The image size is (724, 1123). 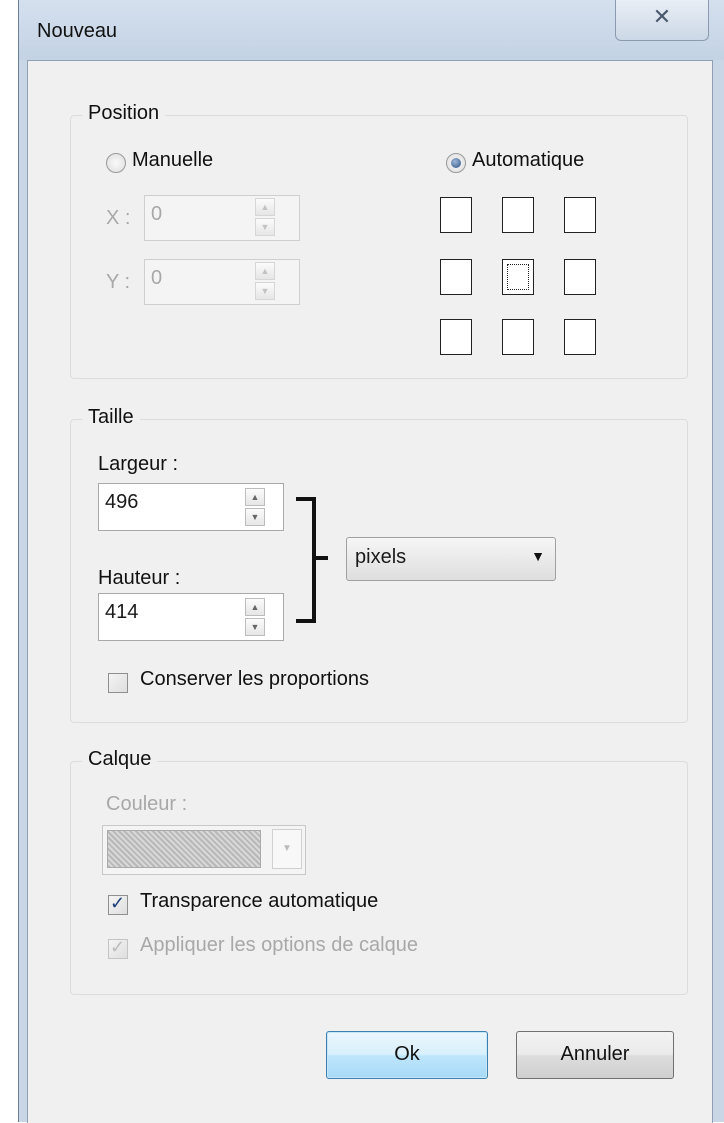 What do you see at coordinates (122, 502) in the screenshot?
I see `width-value: 496` at bounding box center [122, 502].